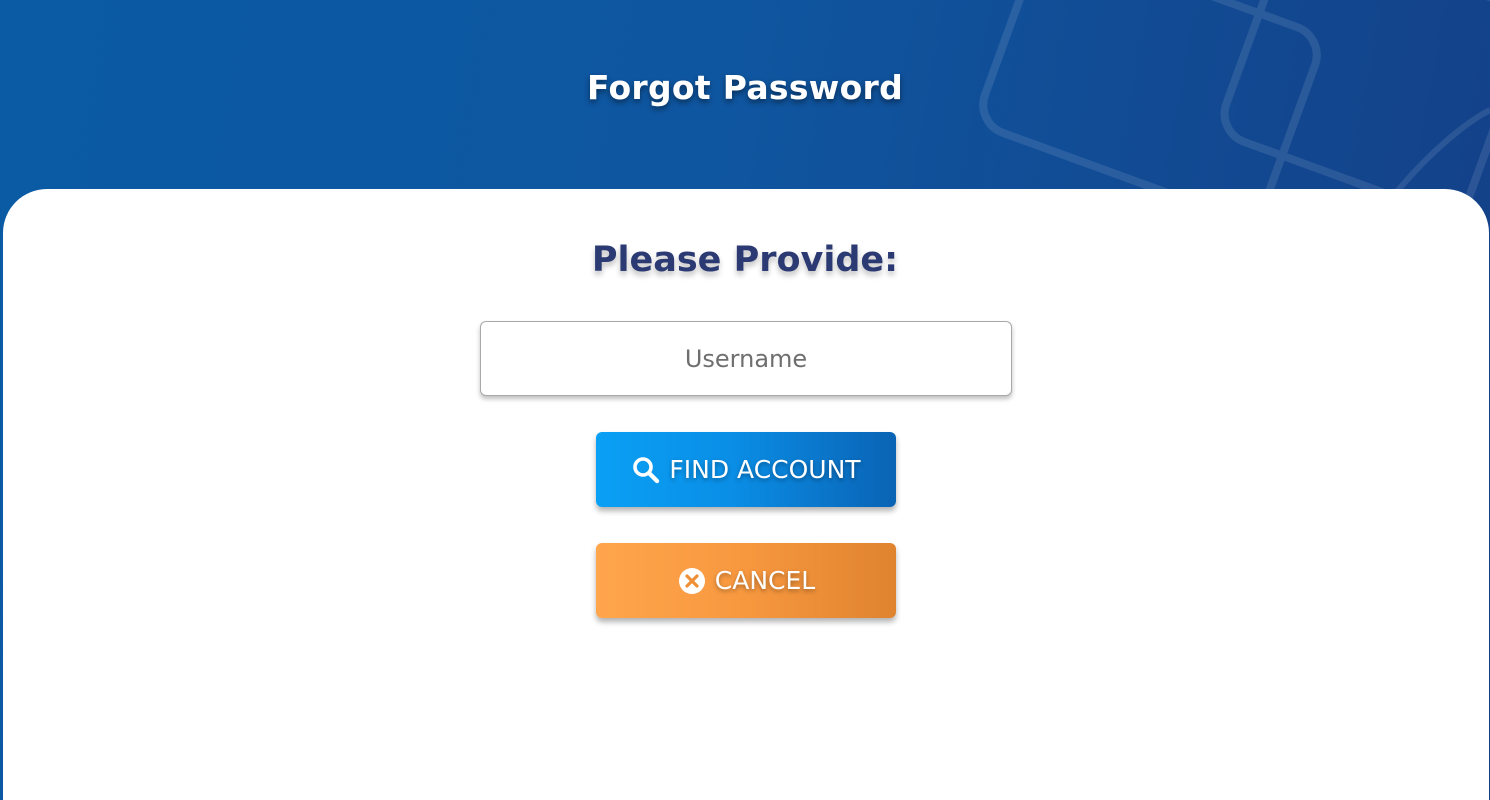 The image size is (1490, 800). What do you see at coordinates (692, 581) in the screenshot?
I see `close-circle-icon` at bounding box center [692, 581].